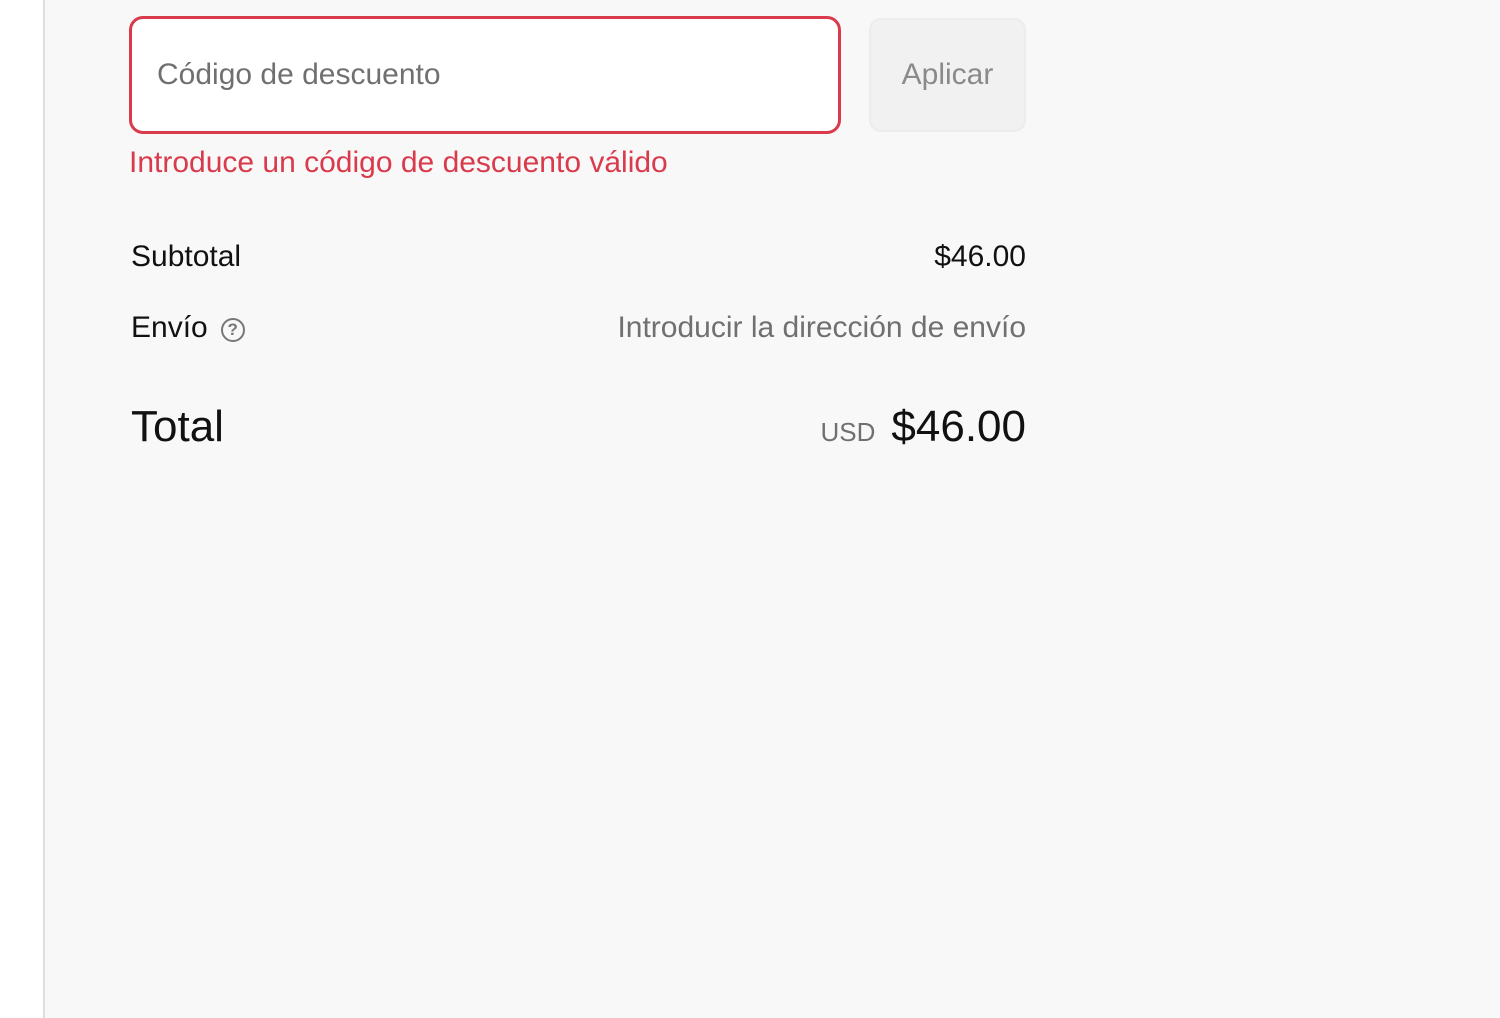 This screenshot has width=1500, height=1018. I want to click on discount-error-message: Introduce un código de descuento válido, so click(398, 162).